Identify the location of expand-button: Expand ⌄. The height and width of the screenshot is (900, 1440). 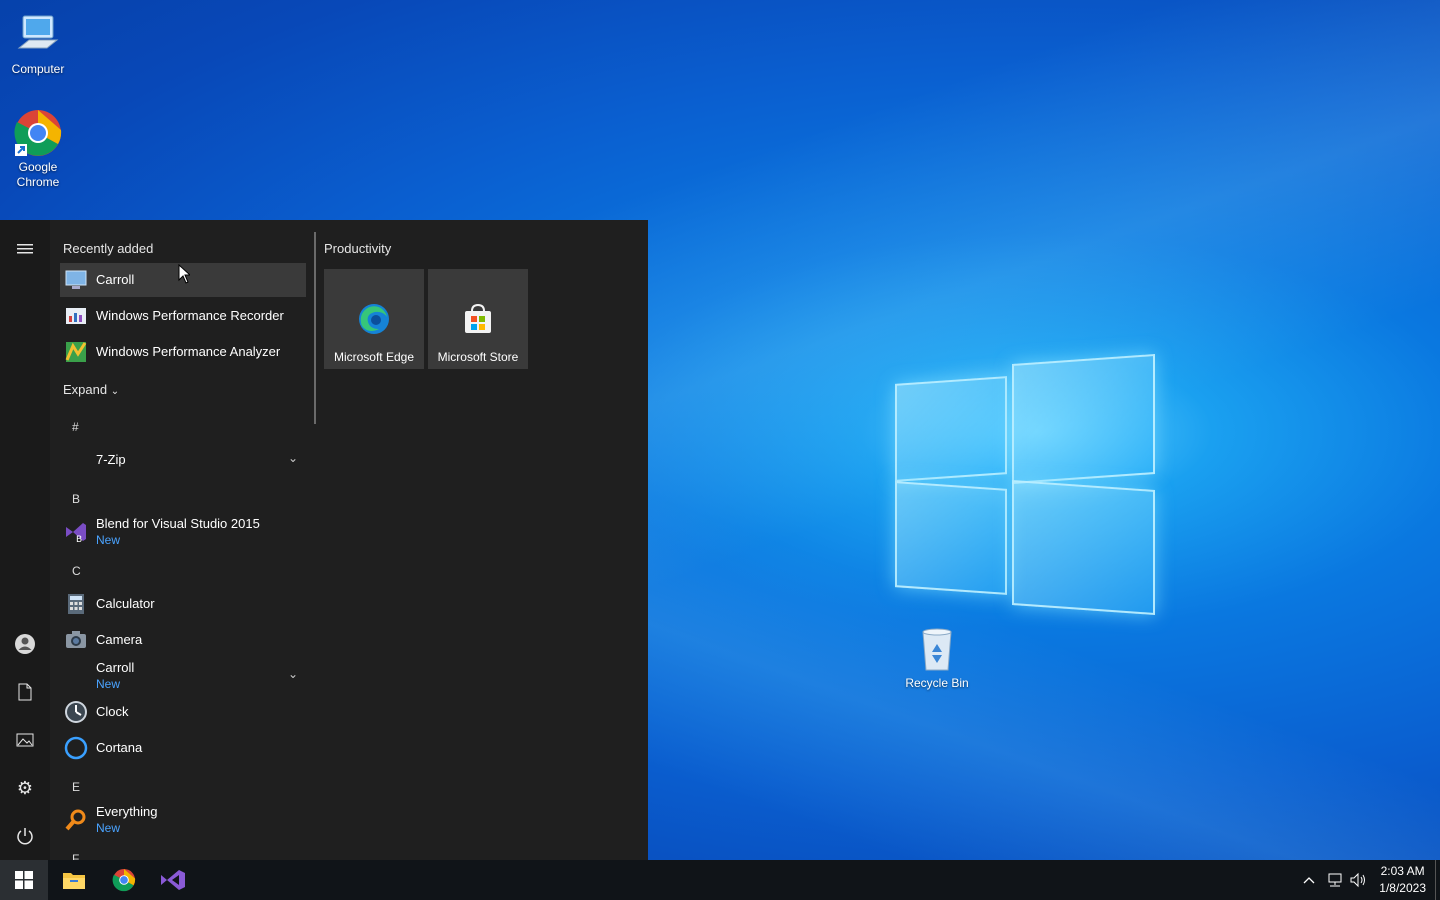
(91, 389).